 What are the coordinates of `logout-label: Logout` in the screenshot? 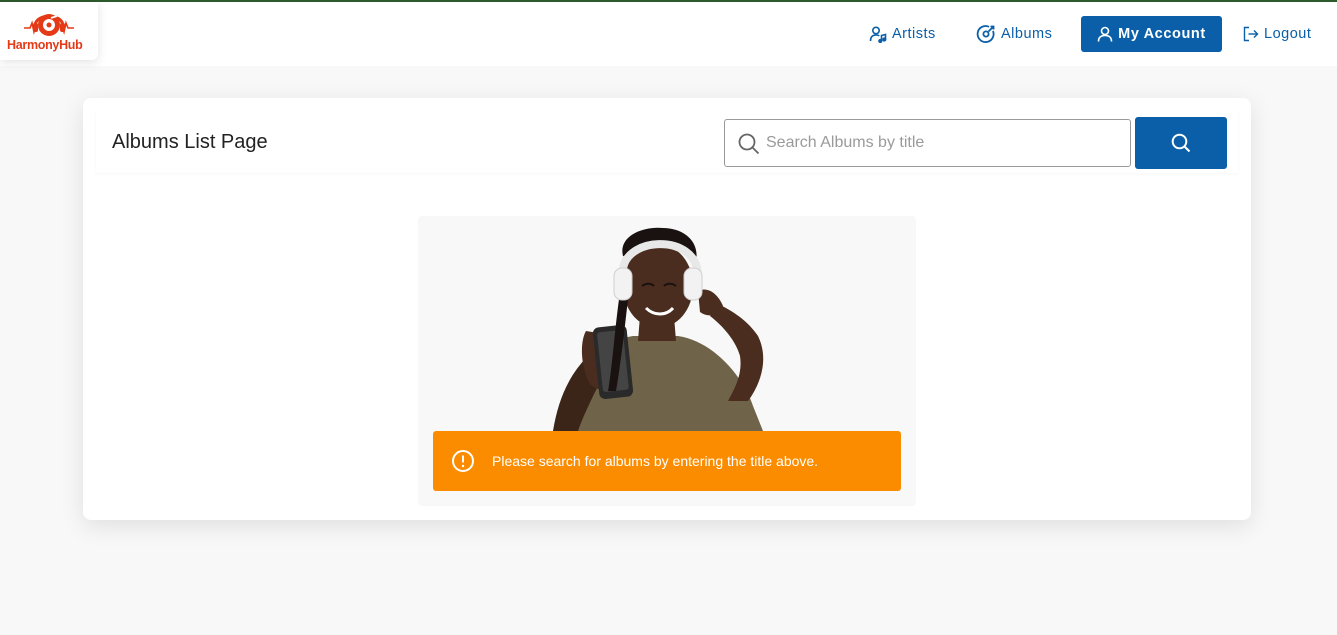 It's located at (1288, 34).